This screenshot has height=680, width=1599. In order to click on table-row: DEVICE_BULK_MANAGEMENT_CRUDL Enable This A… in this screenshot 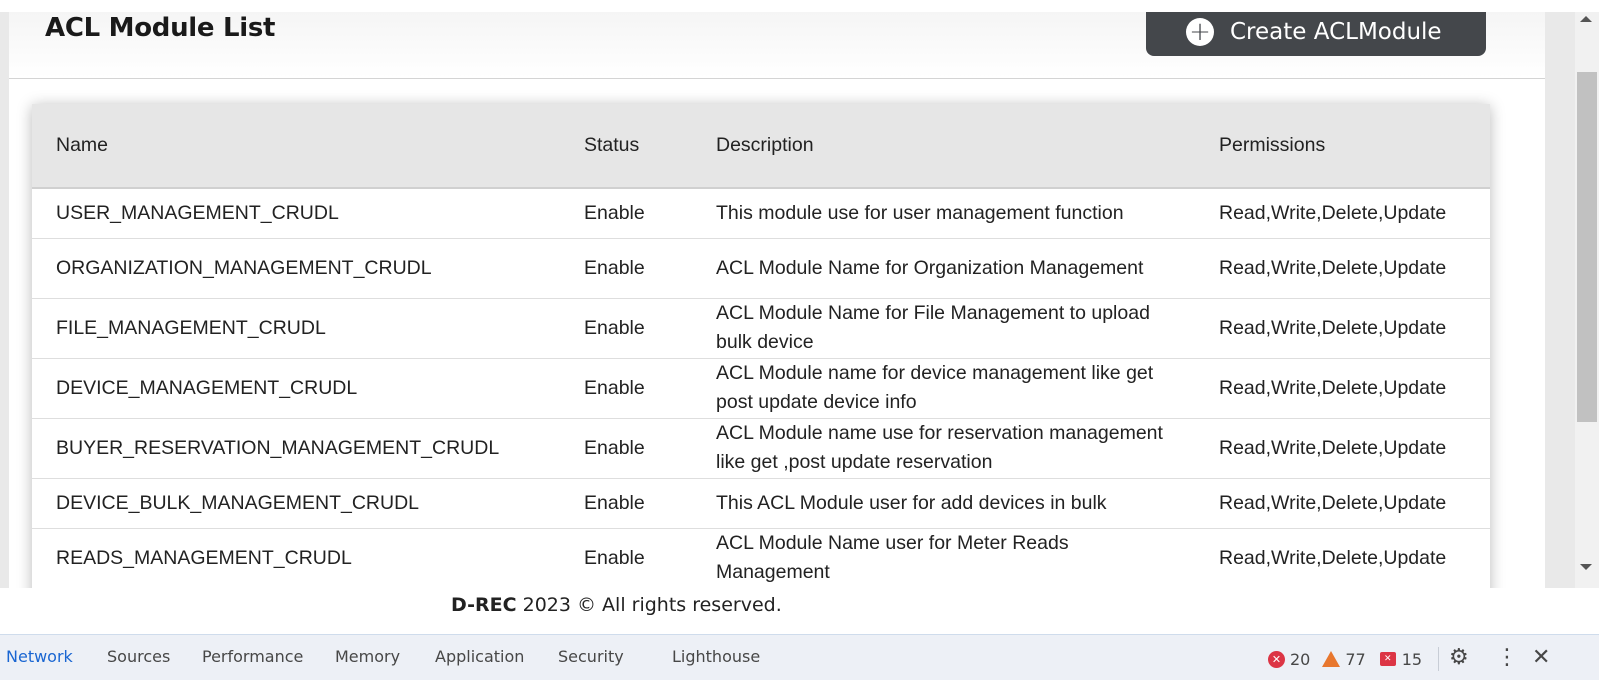, I will do `click(761, 503)`.